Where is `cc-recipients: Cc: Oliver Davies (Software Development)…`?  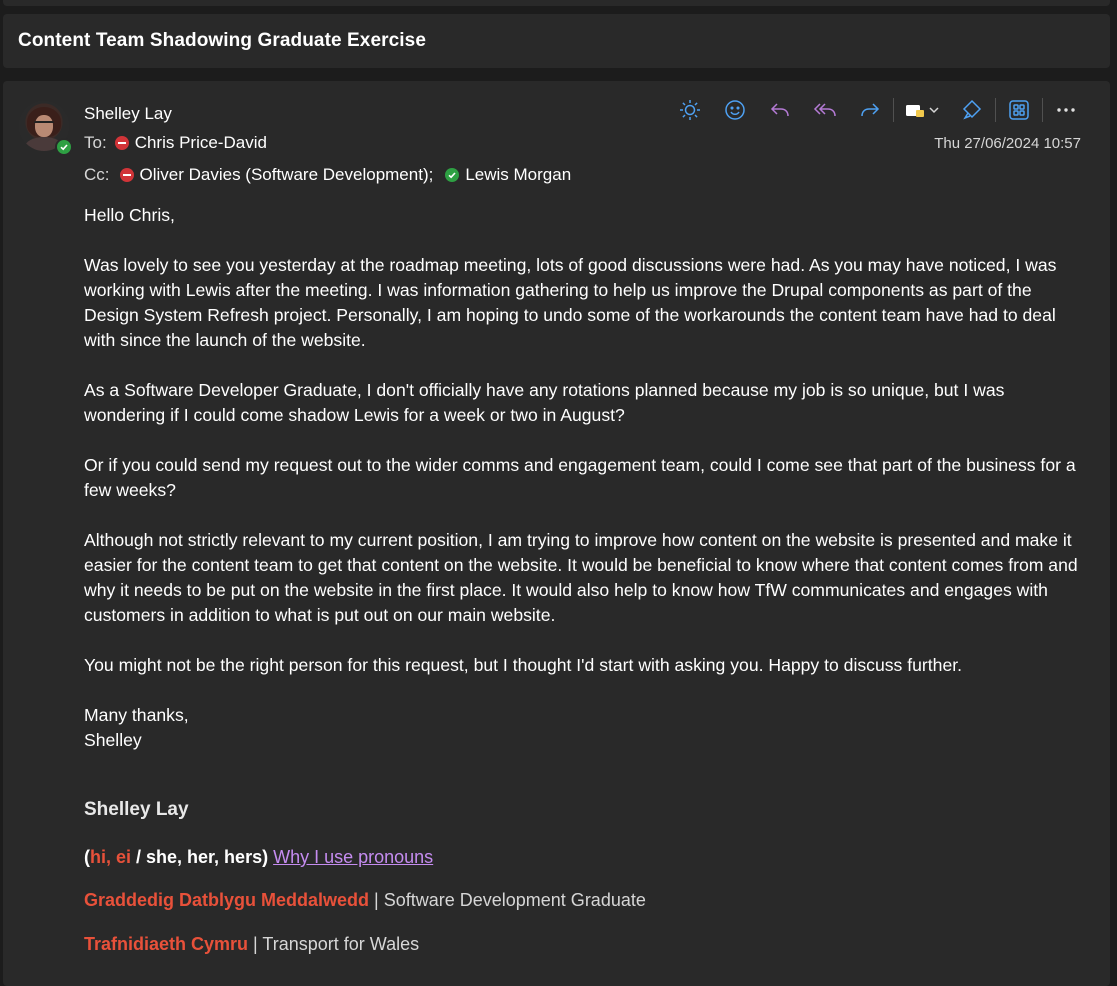 cc-recipients: Cc: Oliver Davies (Software Development)… is located at coordinates (327, 175).